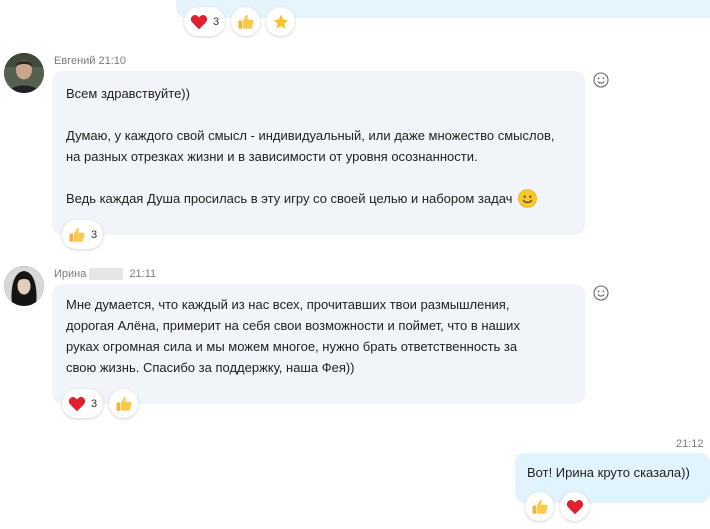 The height and width of the screenshot is (529, 710). Describe the element at coordinates (143, 274) in the screenshot. I see `message-time: 21:11` at that location.